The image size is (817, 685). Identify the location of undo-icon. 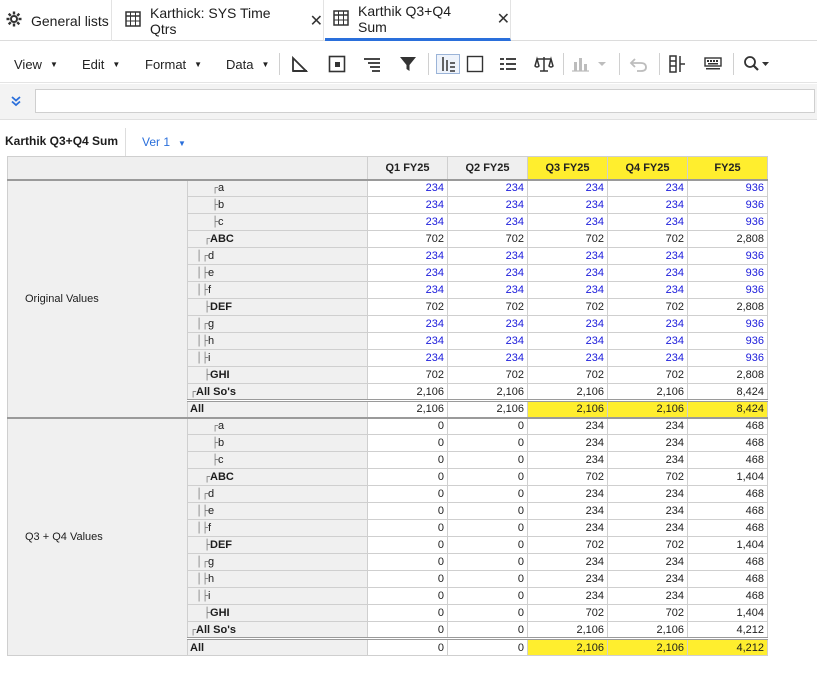
(639, 64).